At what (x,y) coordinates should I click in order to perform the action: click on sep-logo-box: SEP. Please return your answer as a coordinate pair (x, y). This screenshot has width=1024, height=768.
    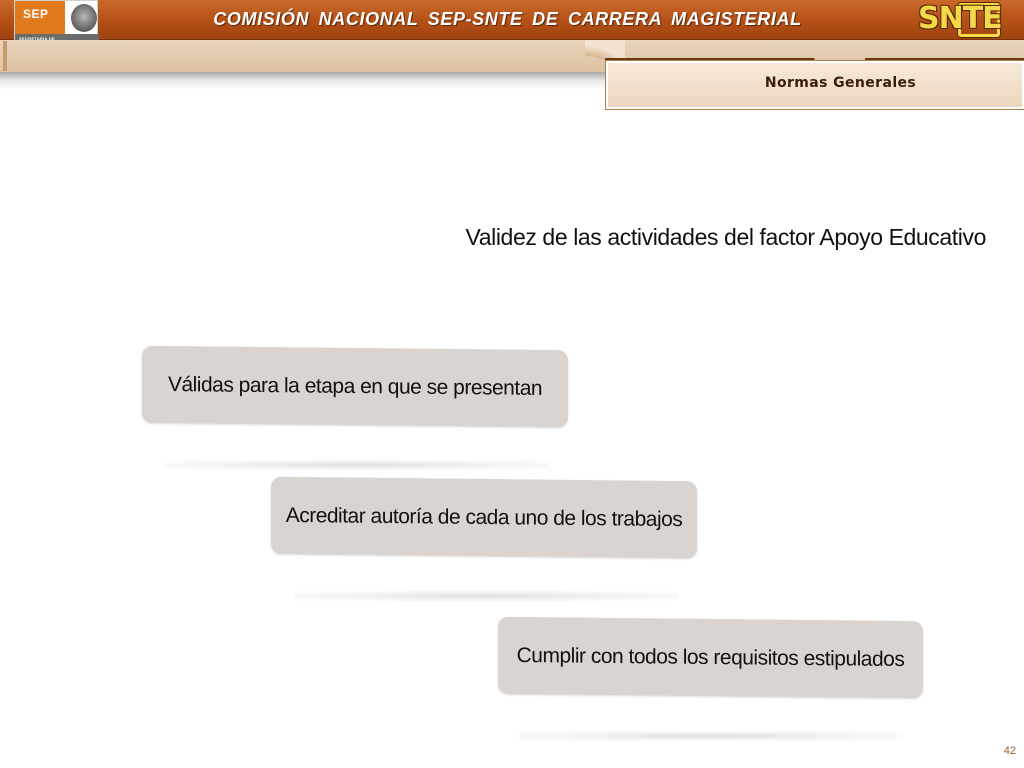
    Looking at the image, I should click on (40, 17).